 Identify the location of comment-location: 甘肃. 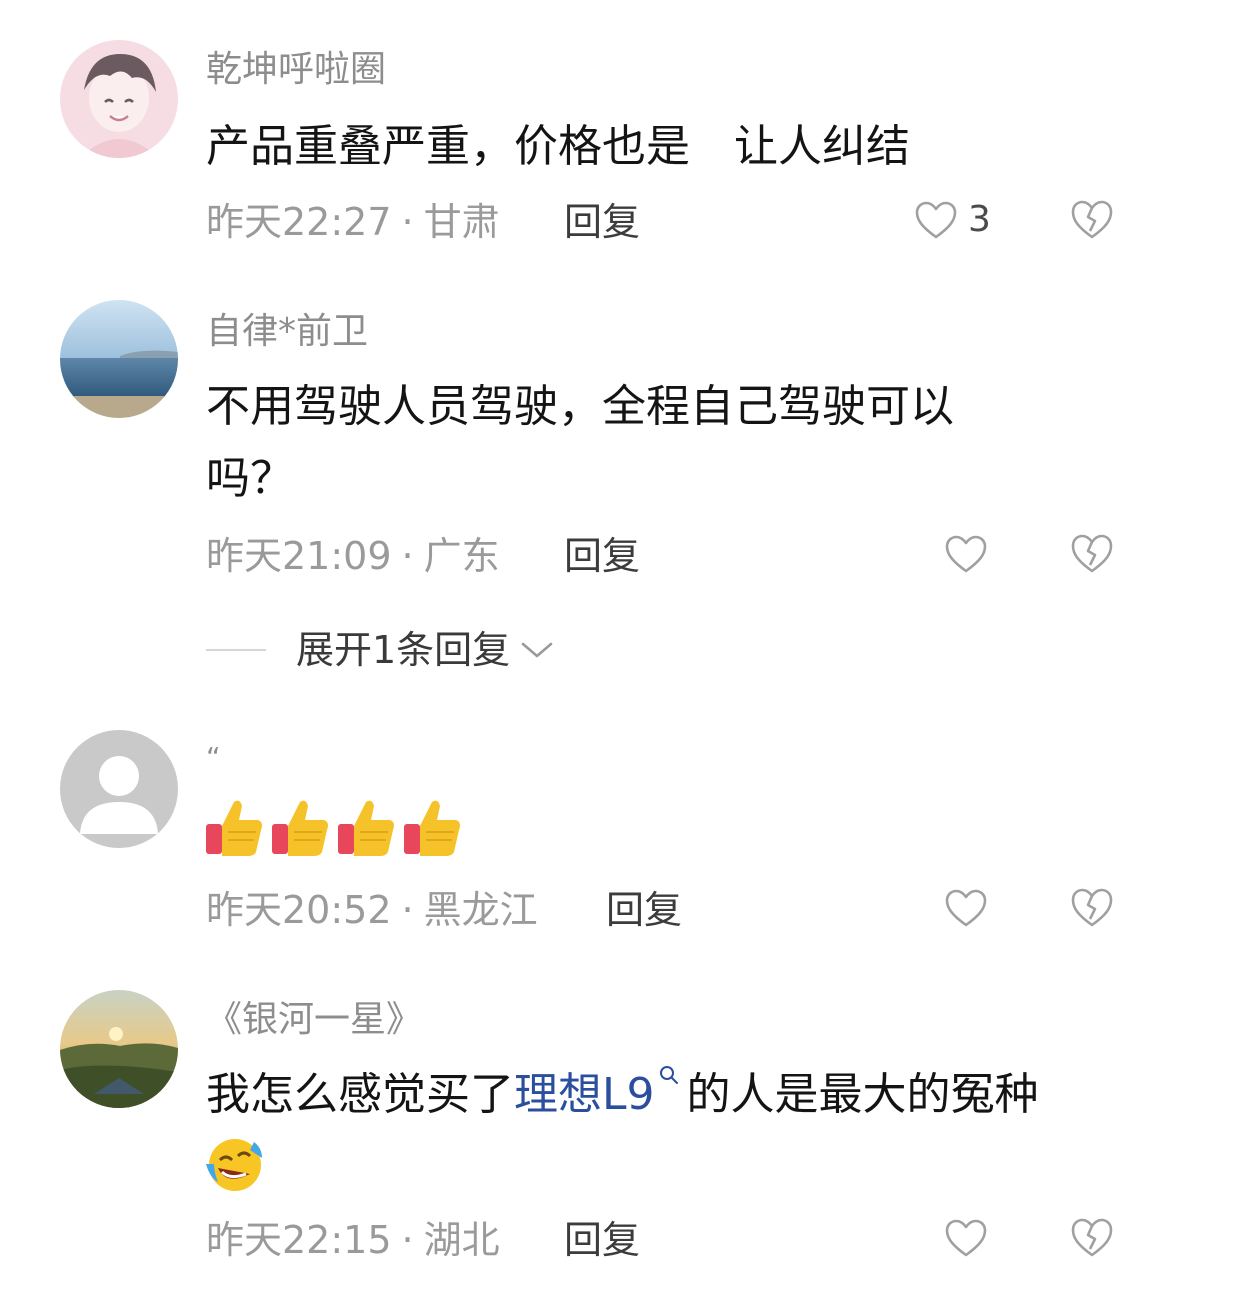
(461, 222).